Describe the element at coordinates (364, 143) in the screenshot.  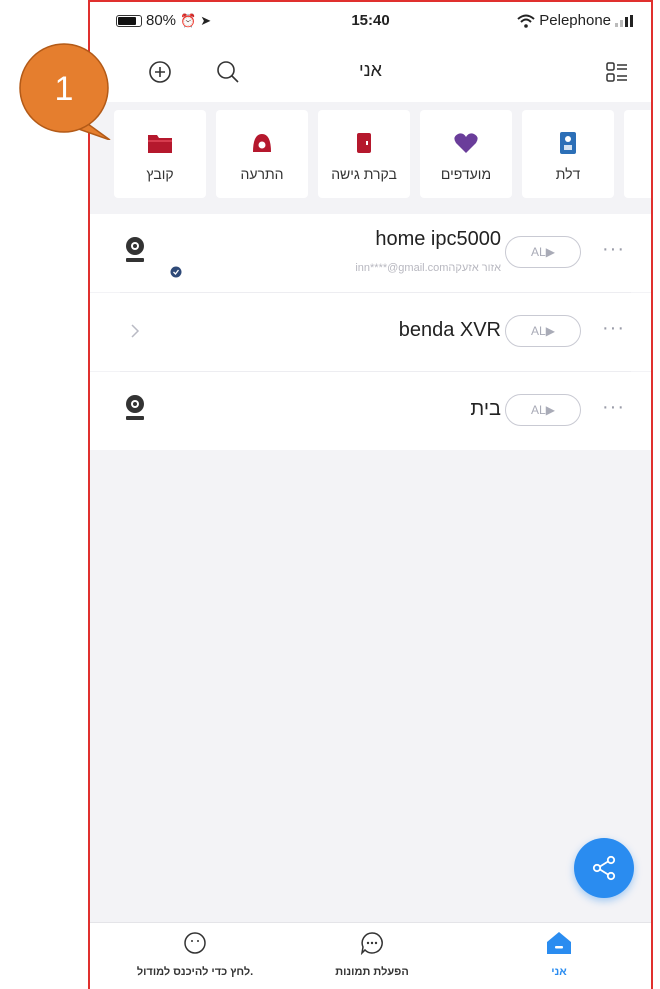
I see `access-control-icon` at that location.